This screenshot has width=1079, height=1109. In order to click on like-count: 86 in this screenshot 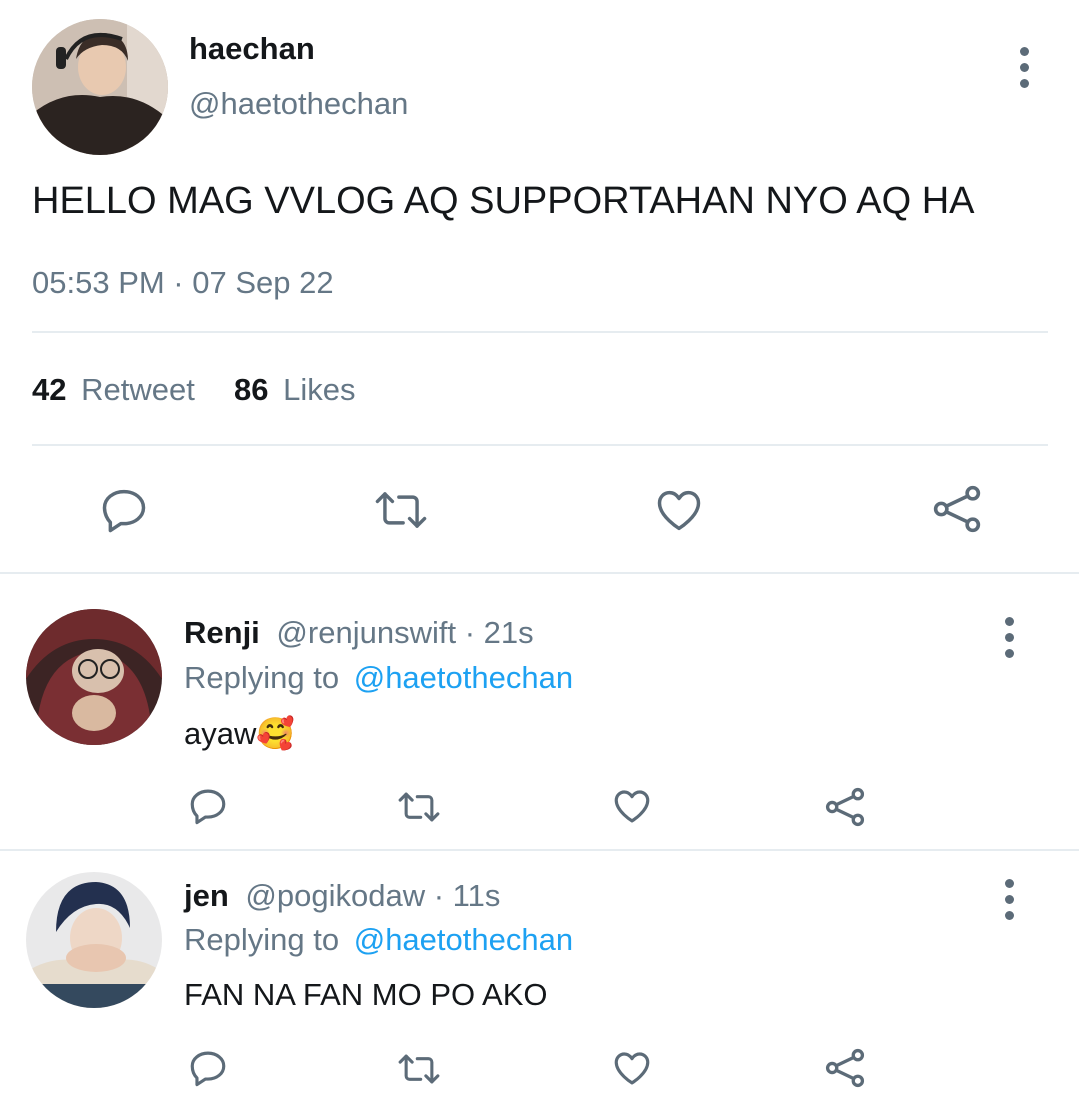, I will do `click(251, 389)`.